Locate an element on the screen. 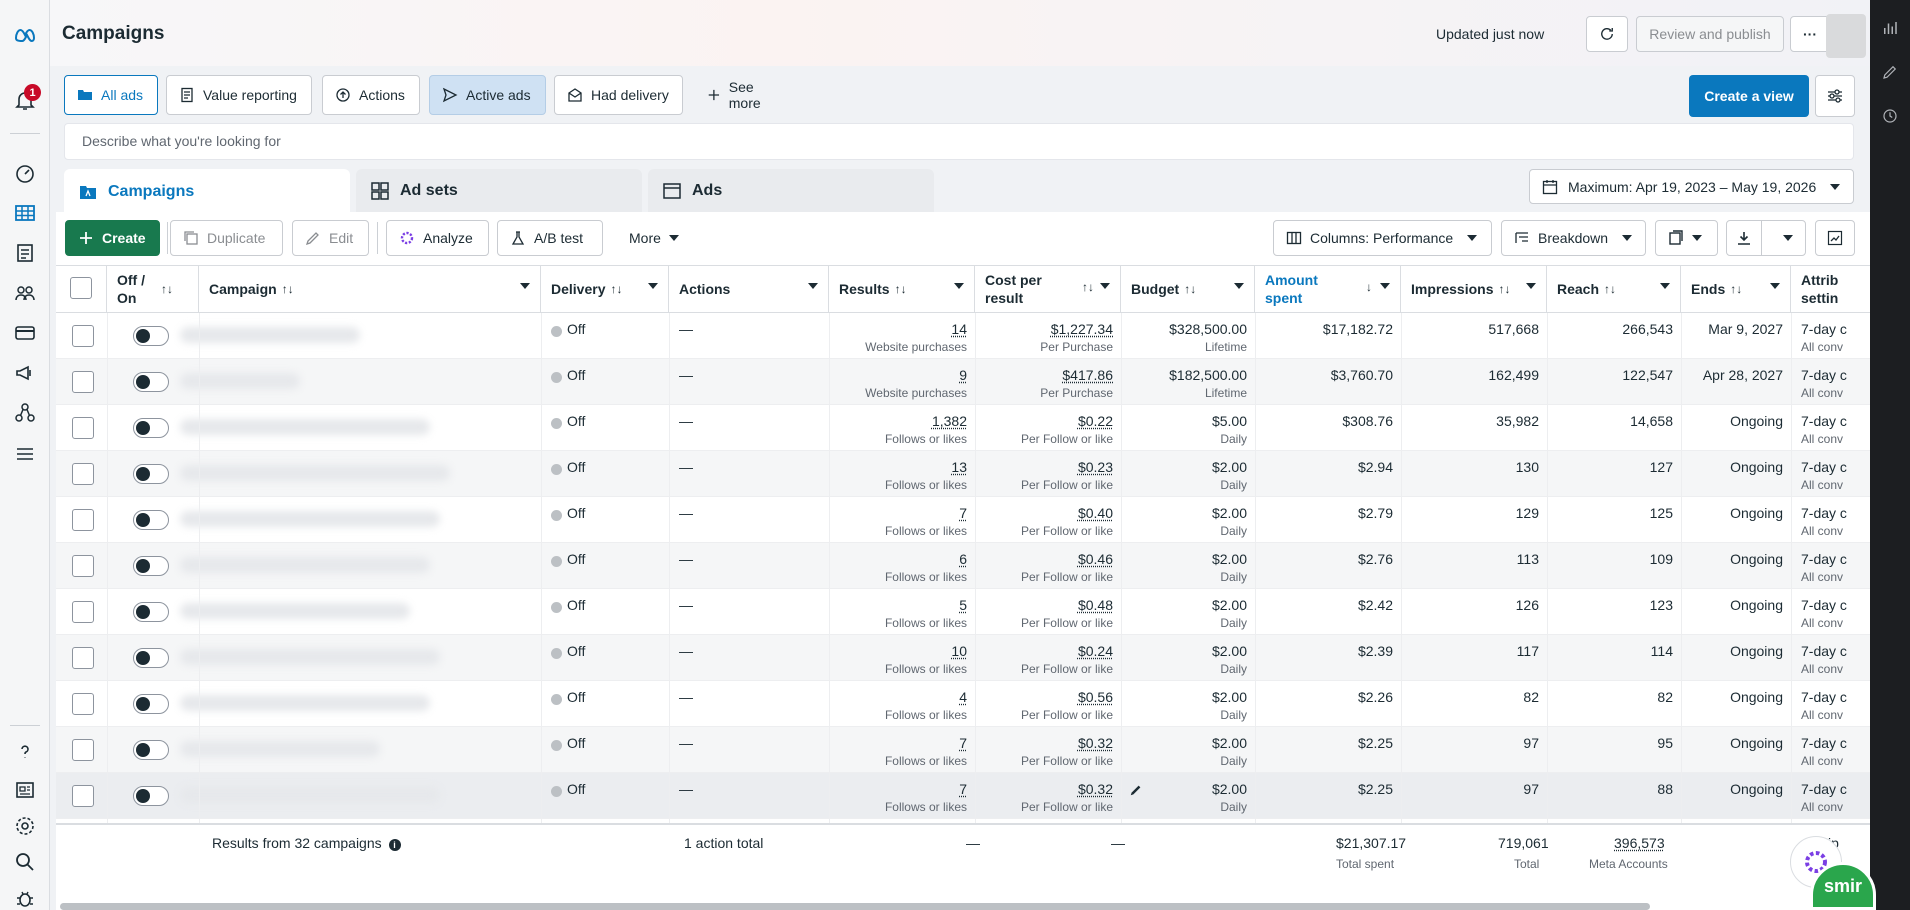  col-campaign: Campaign ↑↓ is located at coordinates (370, 289).